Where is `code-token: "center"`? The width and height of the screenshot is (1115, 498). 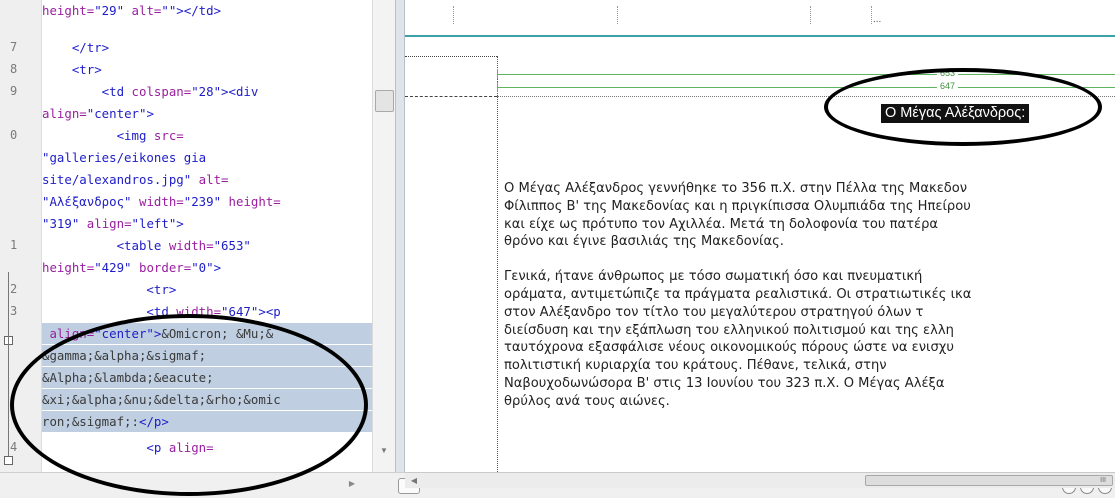
code-token: "center" is located at coordinates (116, 113).